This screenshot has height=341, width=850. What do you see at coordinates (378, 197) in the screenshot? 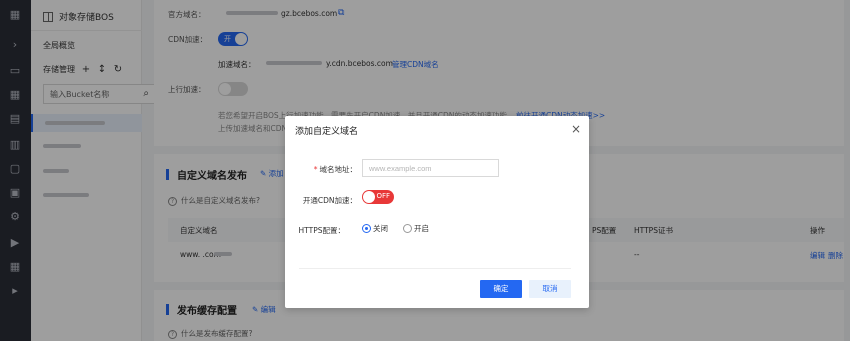
I see `enable-cdn-toggle: OFF` at bounding box center [378, 197].